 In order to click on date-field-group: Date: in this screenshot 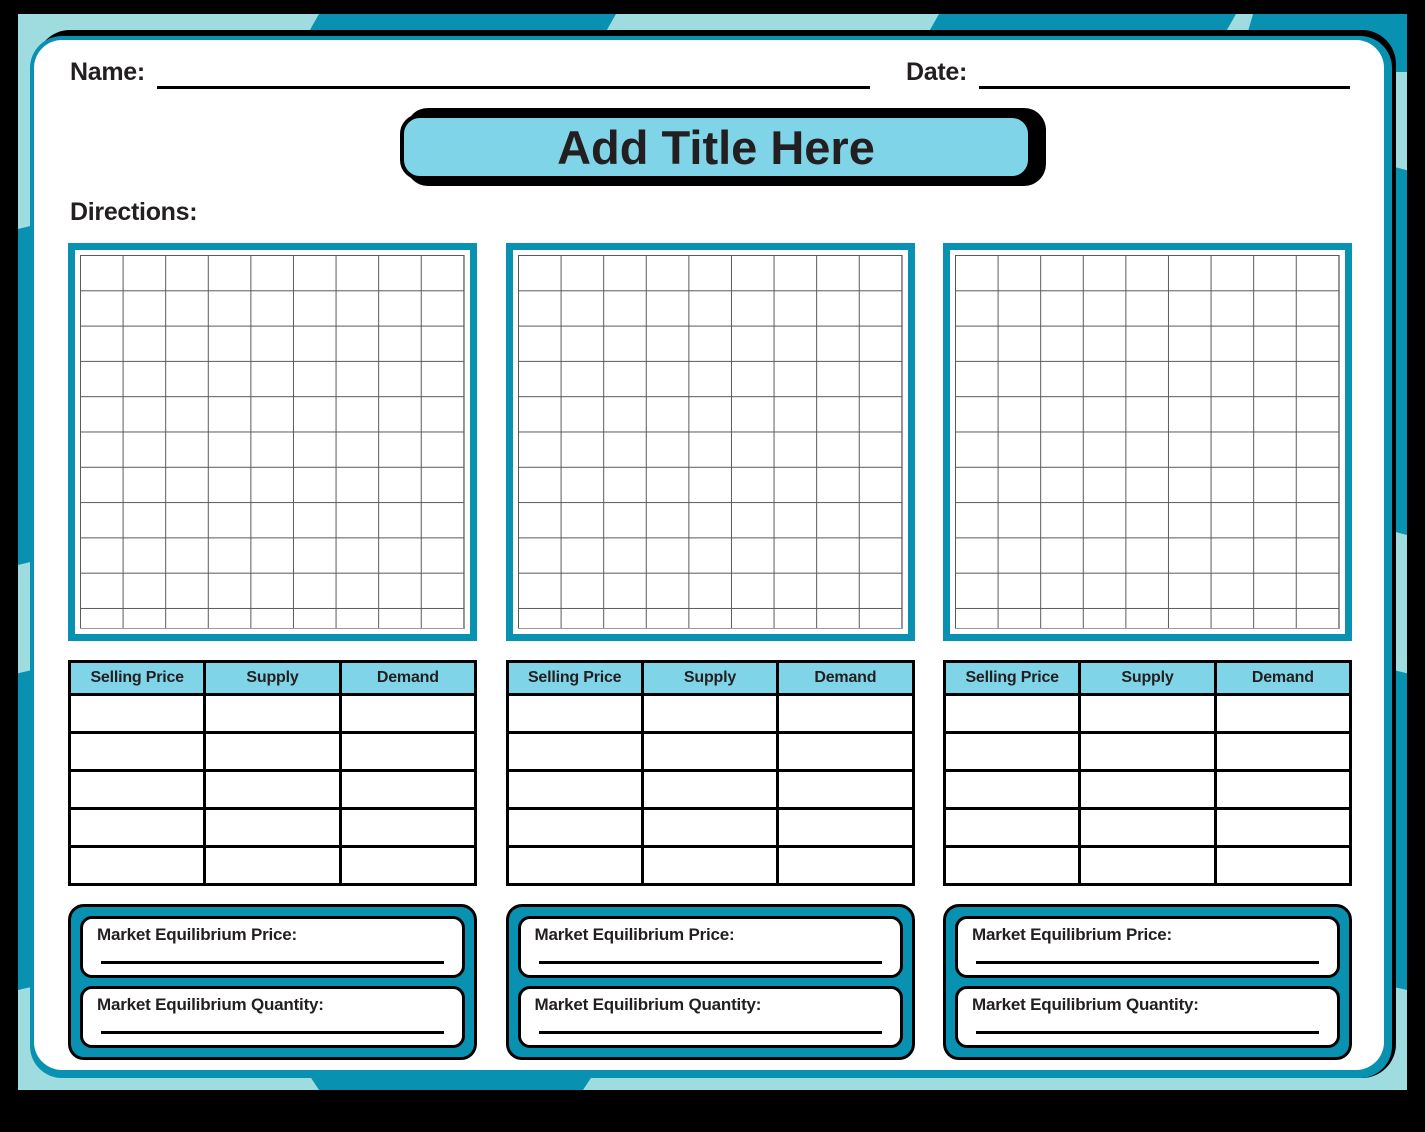, I will do `click(1128, 73)`.